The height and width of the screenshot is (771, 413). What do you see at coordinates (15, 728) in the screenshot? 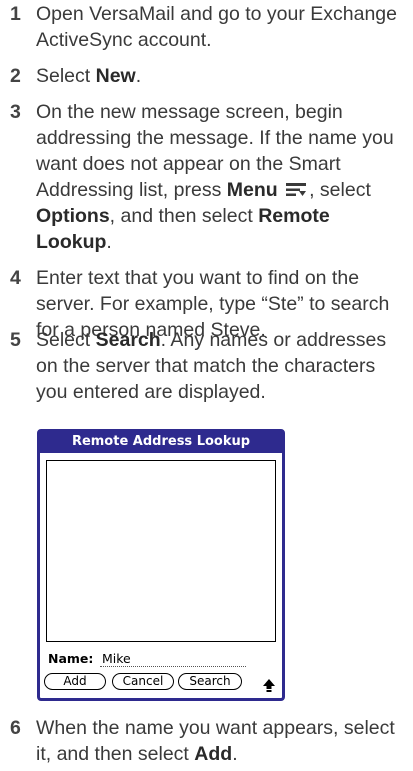
I see `step-number: 6` at bounding box center [15, 728].